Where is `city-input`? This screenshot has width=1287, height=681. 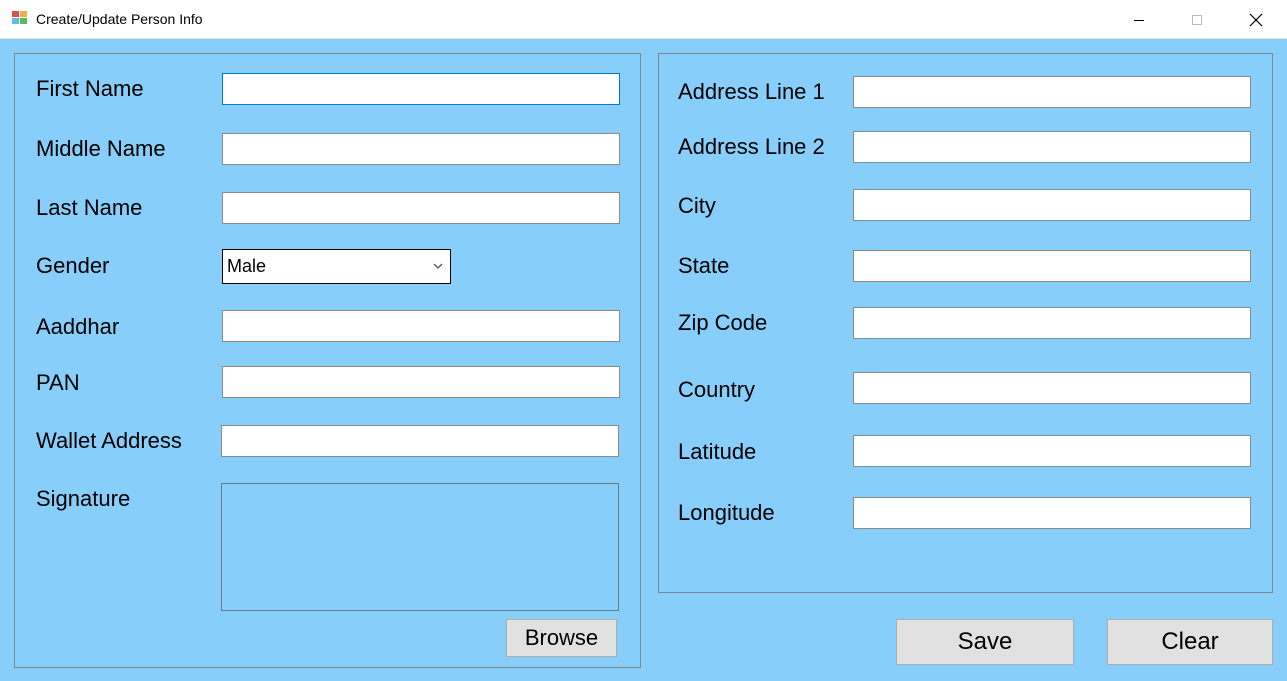
city-input is located at coordinates (1052, 205).